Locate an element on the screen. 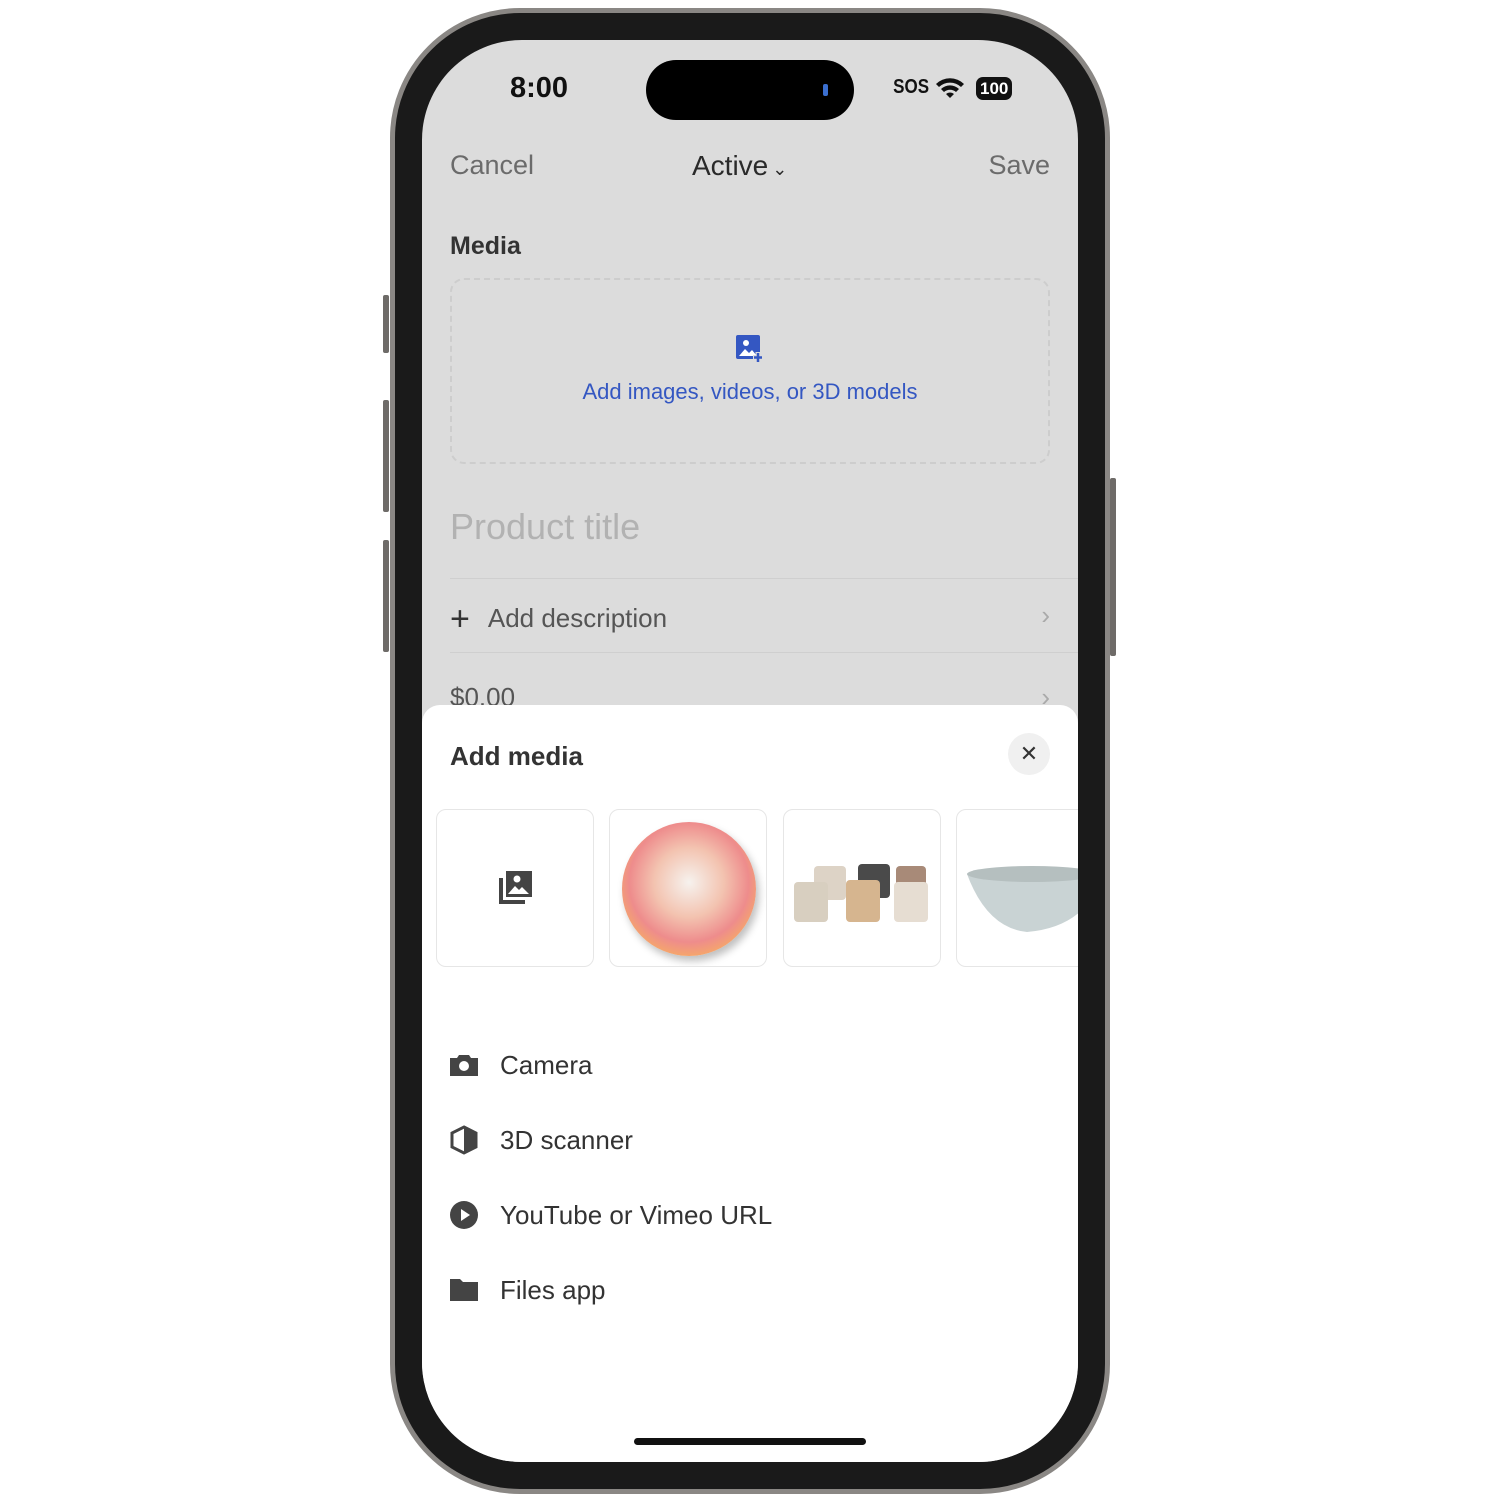  video-url-label: YouTube or Vimeo URL is located at coordinates (636, 1214).